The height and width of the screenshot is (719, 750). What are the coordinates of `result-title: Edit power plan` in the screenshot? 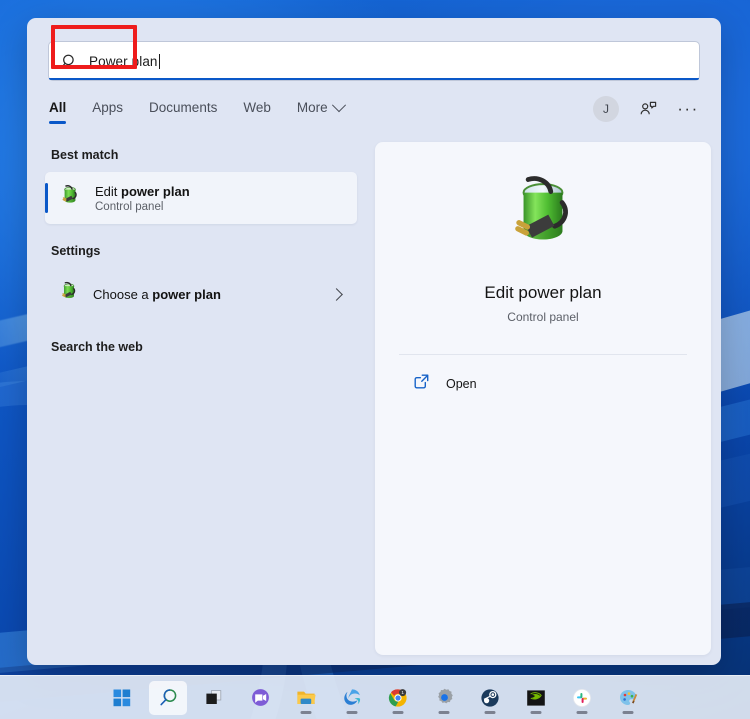 It's located at (220, 191).